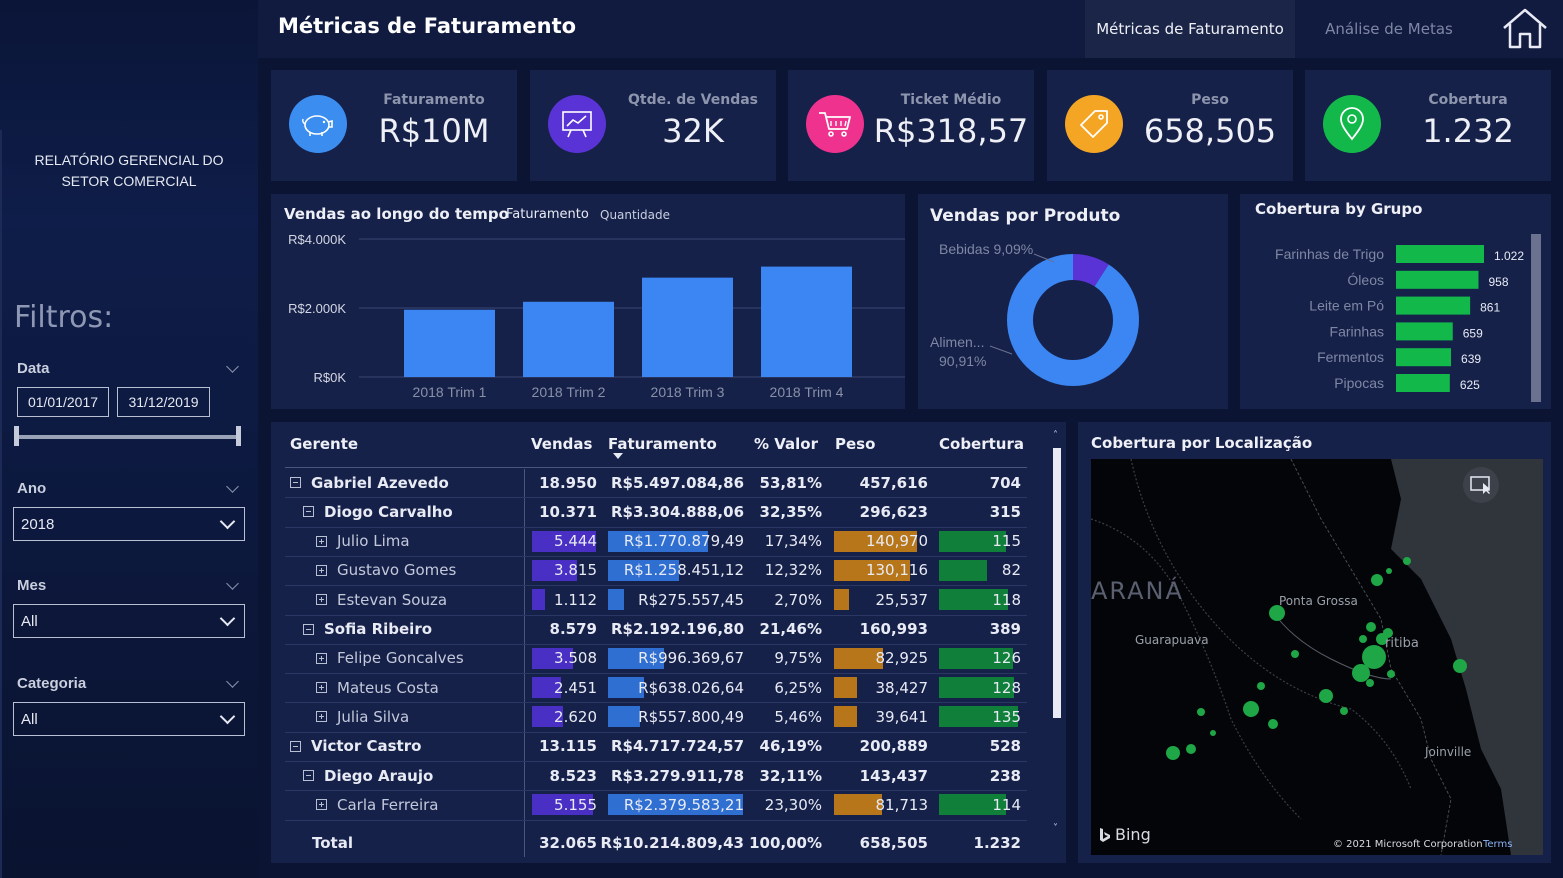  What do you see at coordinates (1055, 435) in the screenshot?
I see `scroll-up-icon: ˄` at bounding box center [1055, 435].